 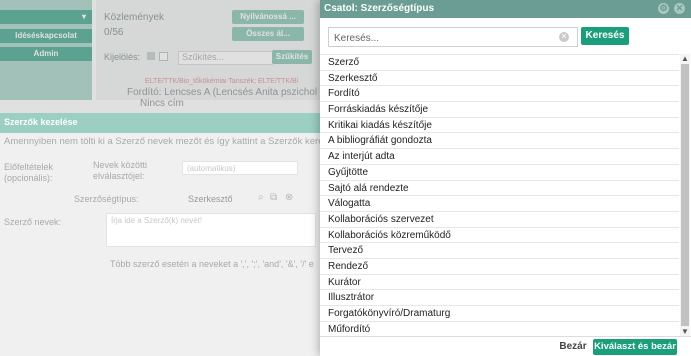 I want to click on list-item: Kollaborációs szervezet, so click(x=499, y=218).